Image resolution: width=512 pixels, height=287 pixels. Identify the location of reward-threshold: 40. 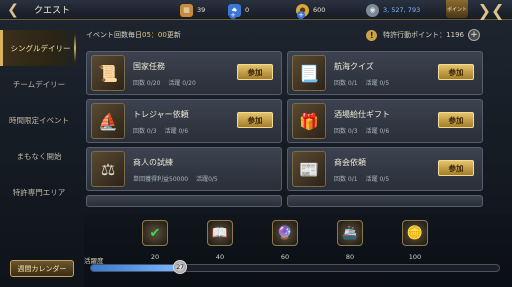
(220, 257).